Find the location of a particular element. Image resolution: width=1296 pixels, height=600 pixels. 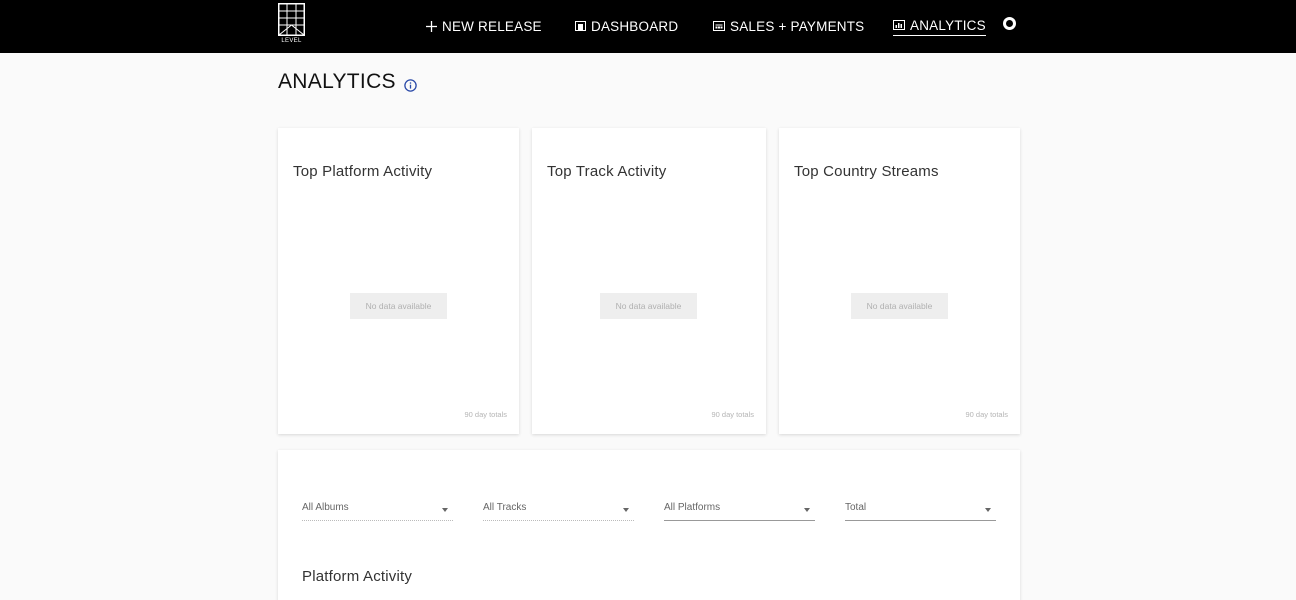

platform-filter-select: All Platforms is located at coordinates (739, 510).